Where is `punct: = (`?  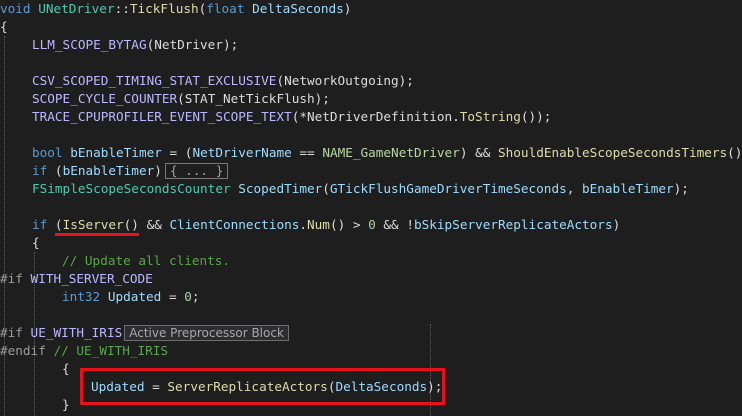
punct: = ( is located at coordinates (177, 152).